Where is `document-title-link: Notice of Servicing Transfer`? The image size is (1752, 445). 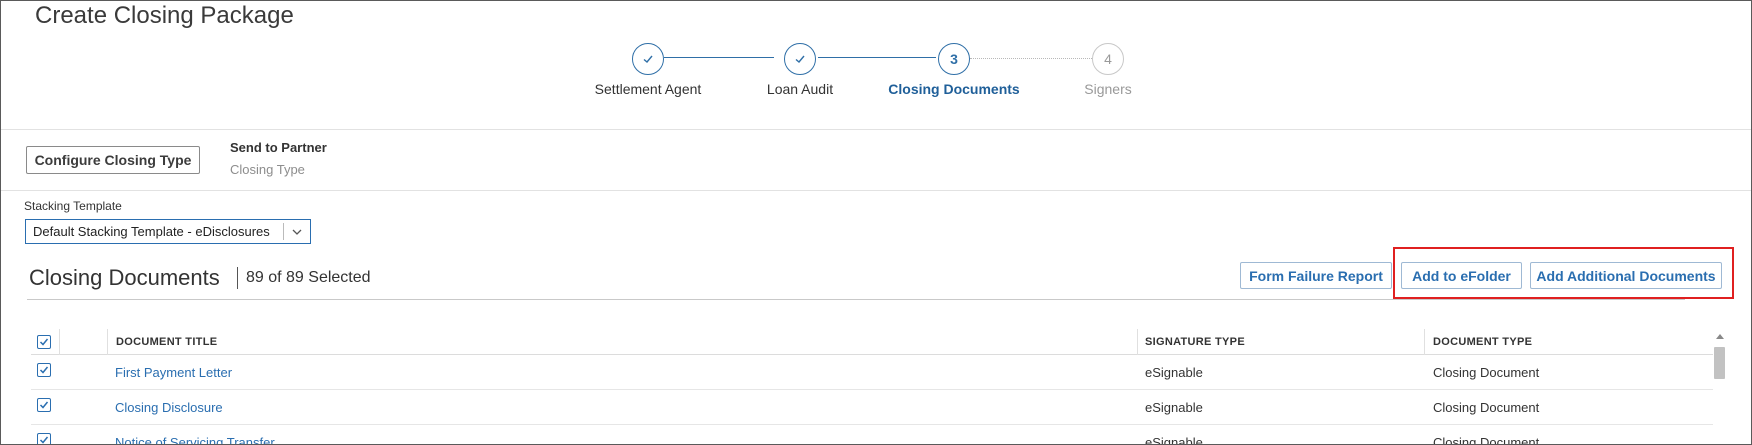 document-title-link: Notice of Servicing Transfer is located at coordinates (195, 439).